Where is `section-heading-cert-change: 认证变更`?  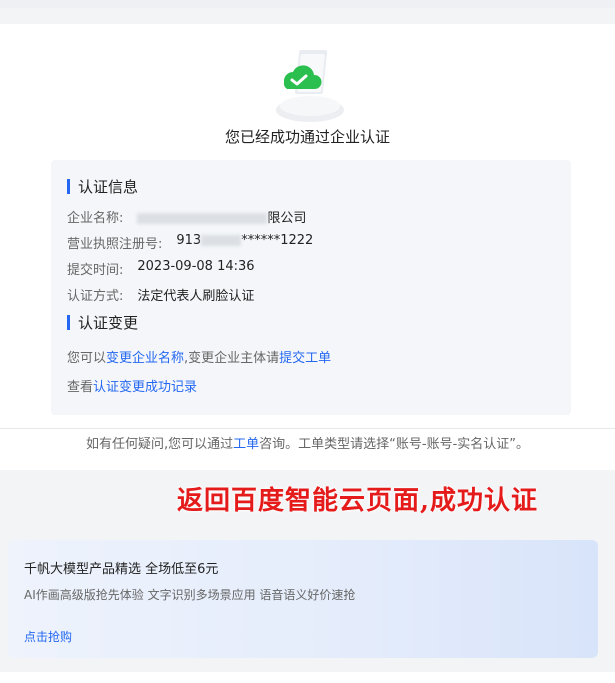 section-heading-cert-change: 认证变更 is located at coordinates (102, 322).